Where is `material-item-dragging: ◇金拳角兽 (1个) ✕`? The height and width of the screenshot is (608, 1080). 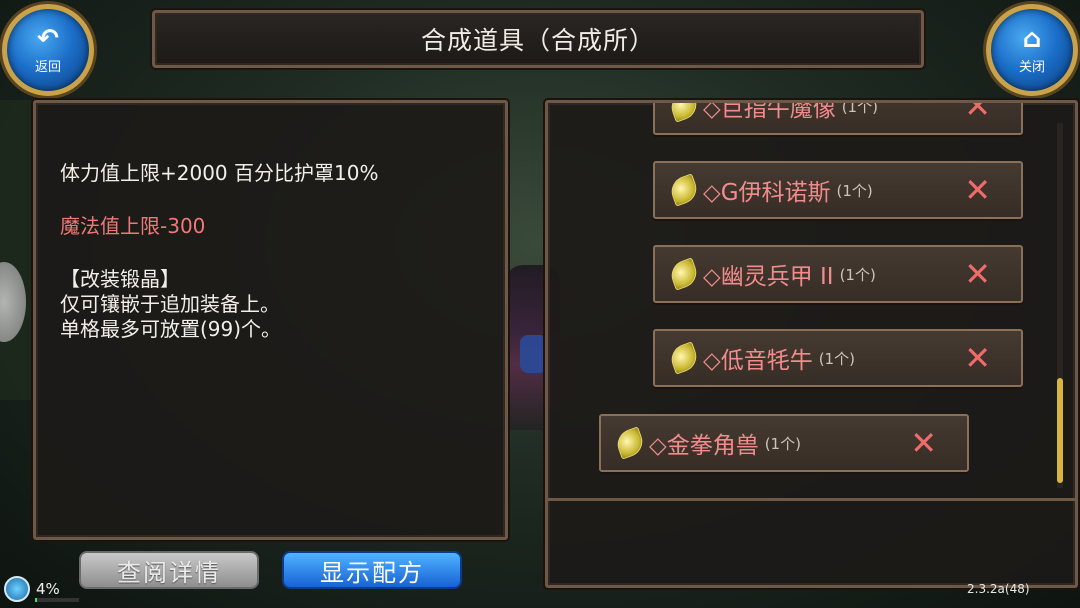
material-item-dragging: ◇金拳角兽 (1个) ✕ is located at coordinates (784, 443).